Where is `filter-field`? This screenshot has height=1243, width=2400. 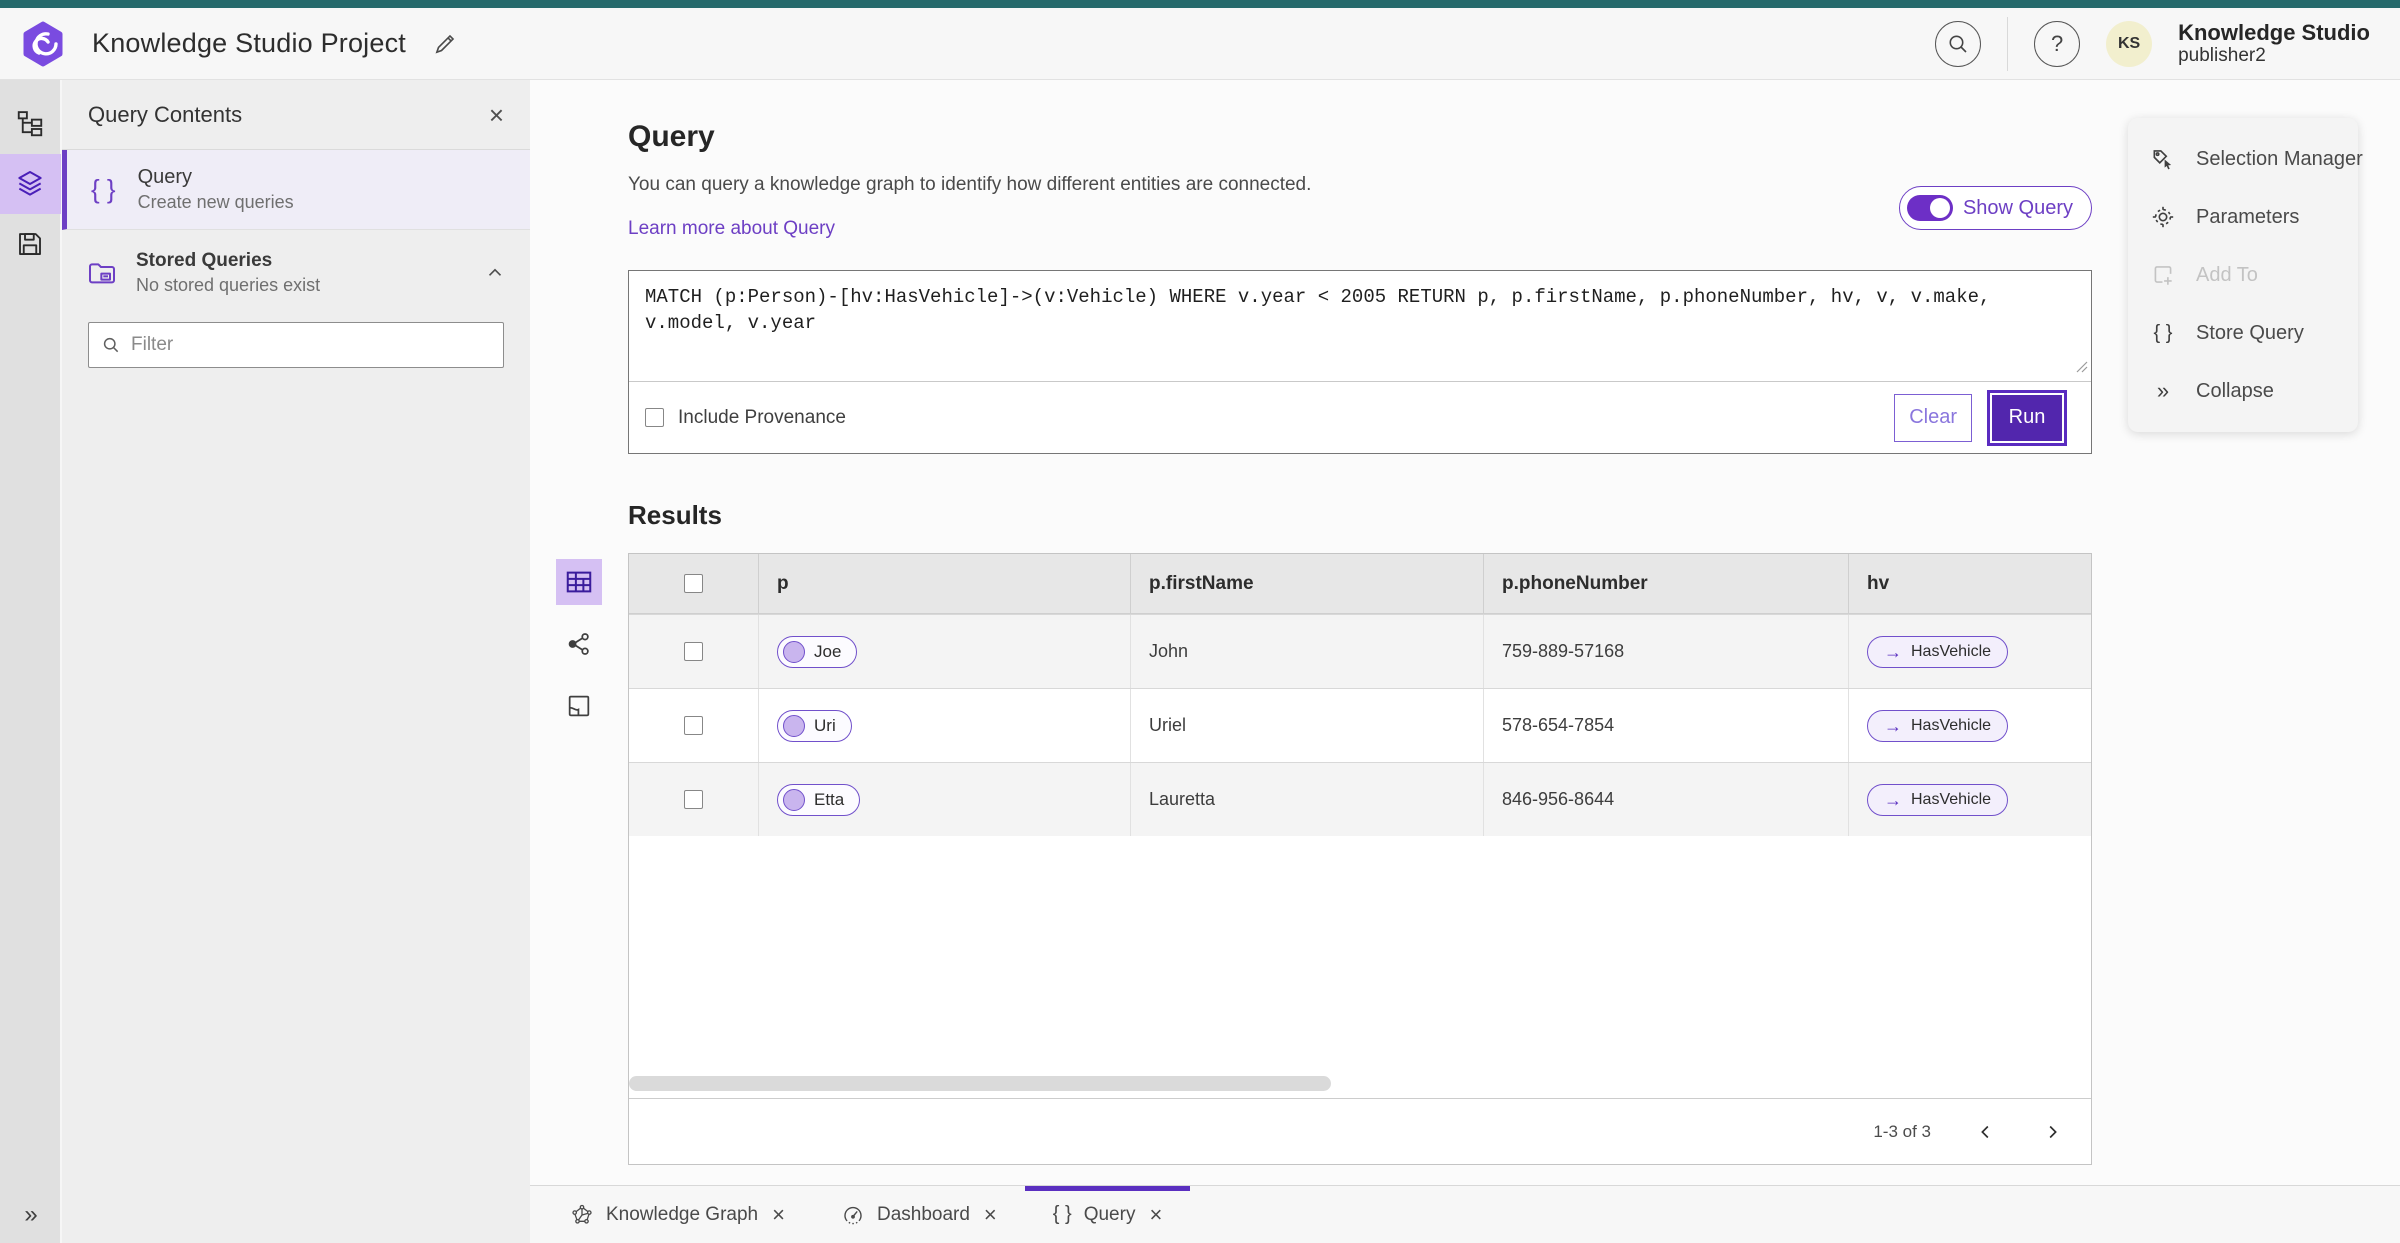
filter-field is located at coordinates (296, 345).